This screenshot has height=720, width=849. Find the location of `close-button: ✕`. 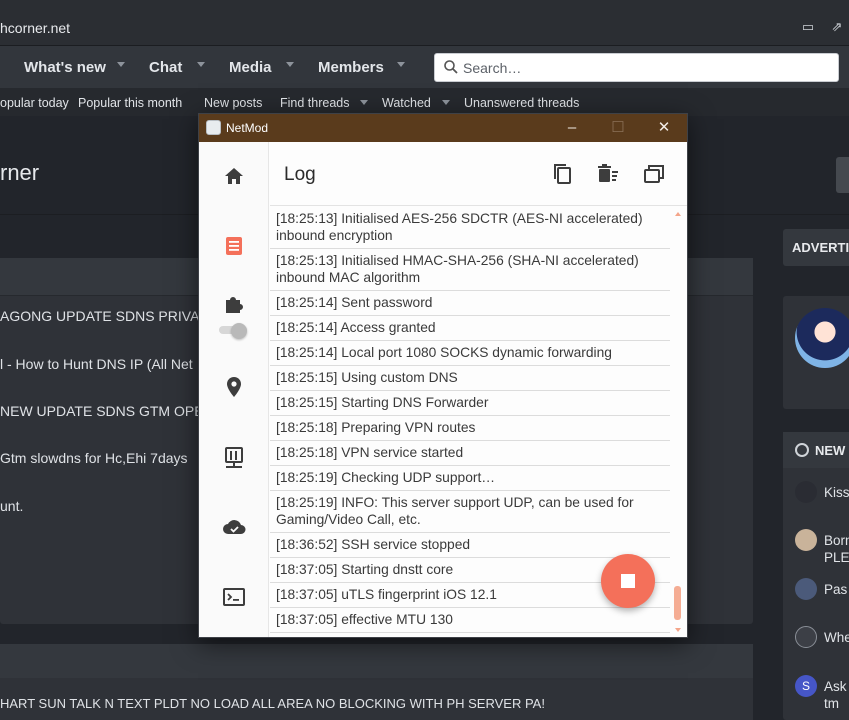

close-button: ✕ is located at coordinates (664, 128).